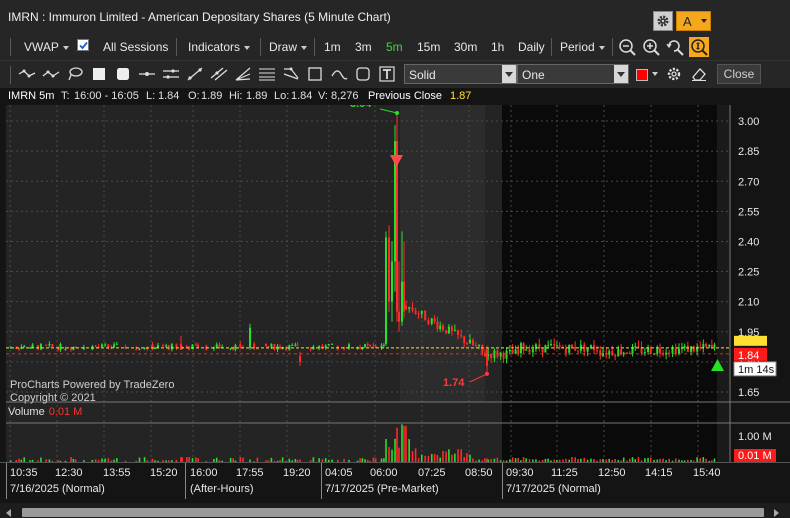  I want to click on zoom-in-button, so click(651, 47).